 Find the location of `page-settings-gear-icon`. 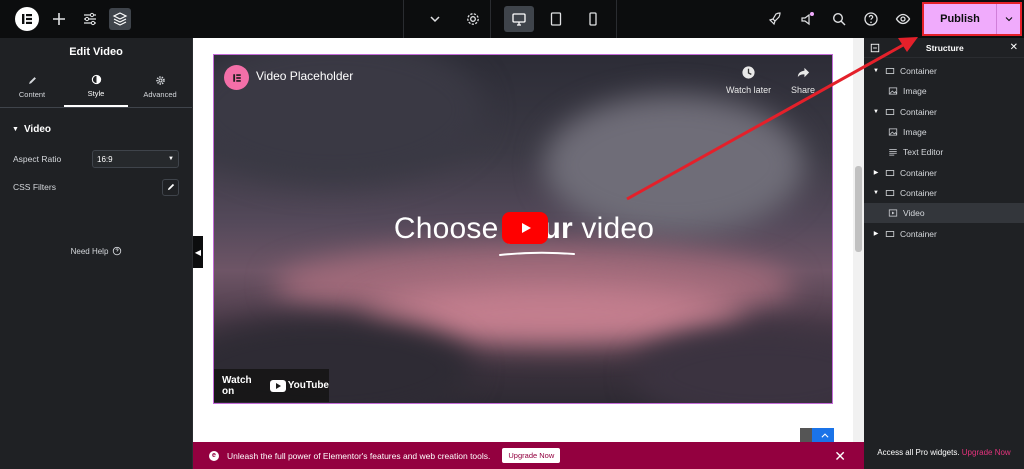

page-settings-gear-icon is located at coordinates (473, 19).